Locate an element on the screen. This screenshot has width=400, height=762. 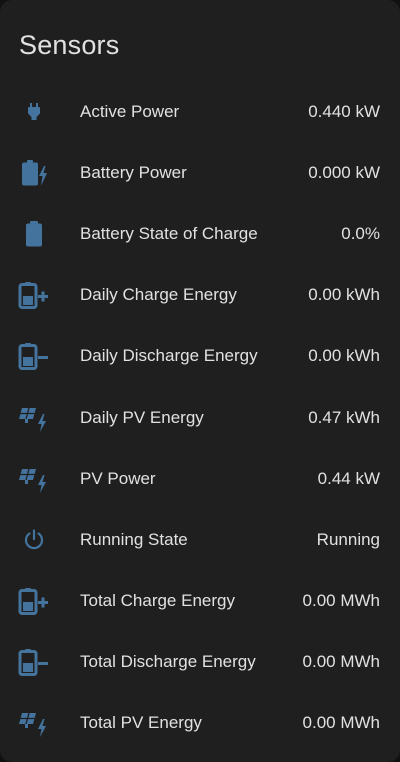
sensor-row-active-power: Active Power 0.440 kW is located at coordinates (200, 111).